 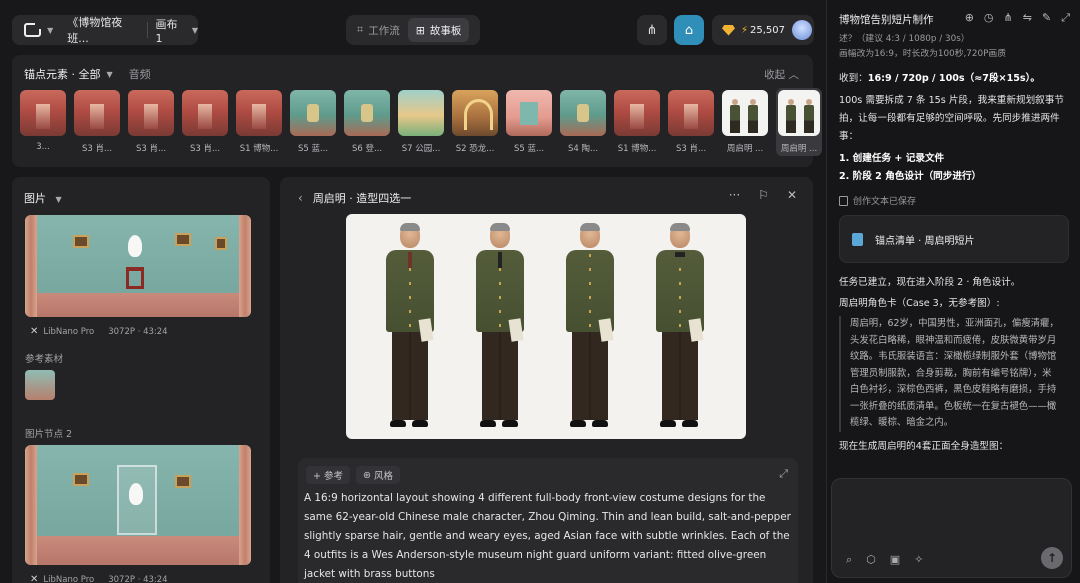 I want to click on style-icon: ⊛, so click(x=368, y=475).